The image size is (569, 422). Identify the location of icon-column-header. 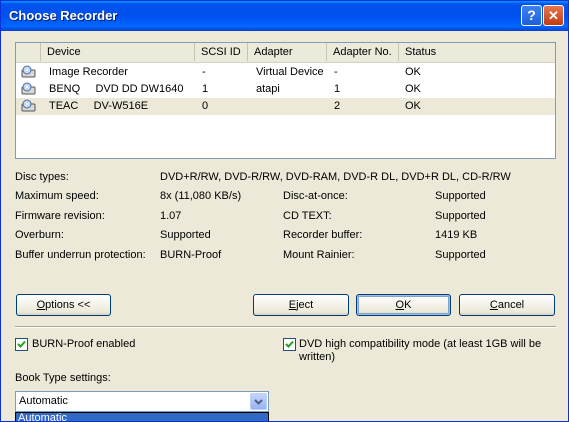
(28, 52).